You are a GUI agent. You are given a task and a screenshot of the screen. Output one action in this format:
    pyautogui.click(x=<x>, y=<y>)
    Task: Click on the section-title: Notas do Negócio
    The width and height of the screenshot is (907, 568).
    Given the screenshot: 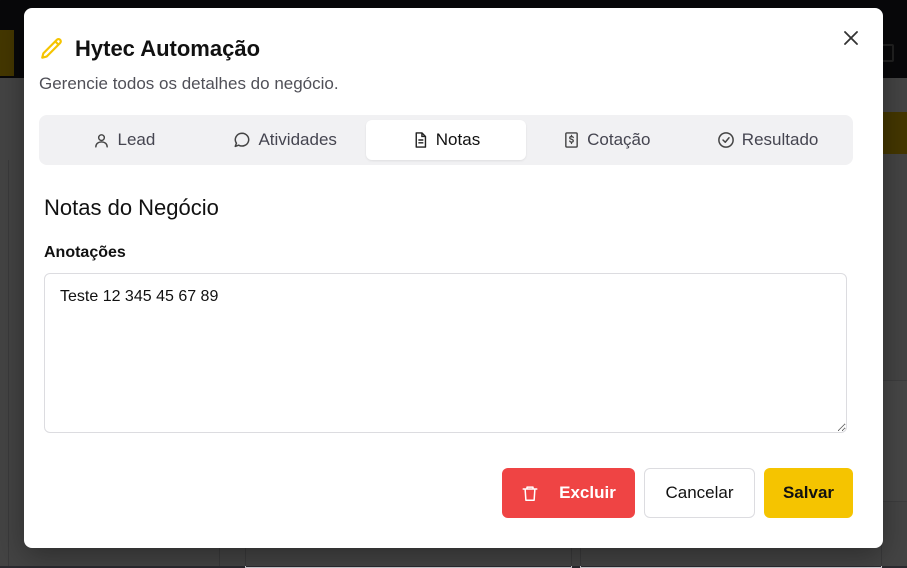 What is the action you would take?
    pyautogui.click(x=131, y=207)
    